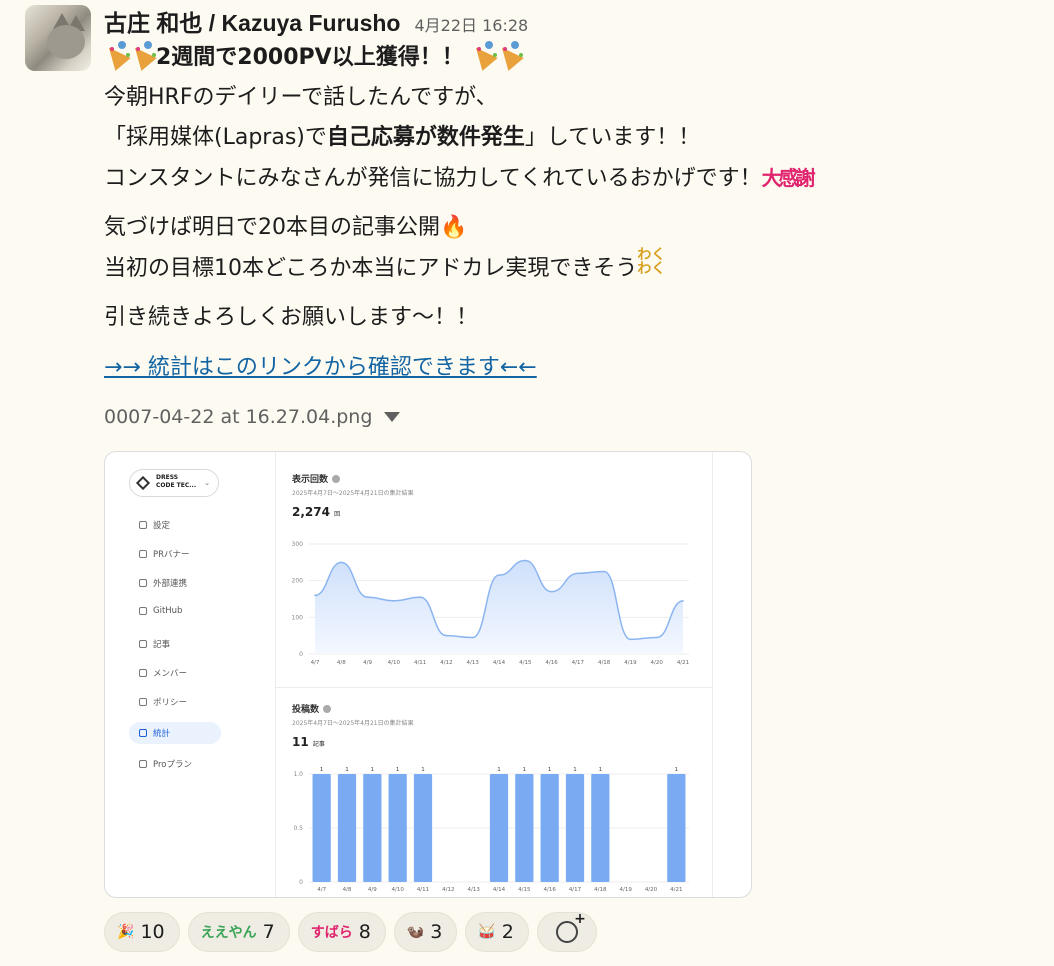 This screenshot has width=1054, height=966. I want to click on line-text: 」しています！！, so click(612, 137).